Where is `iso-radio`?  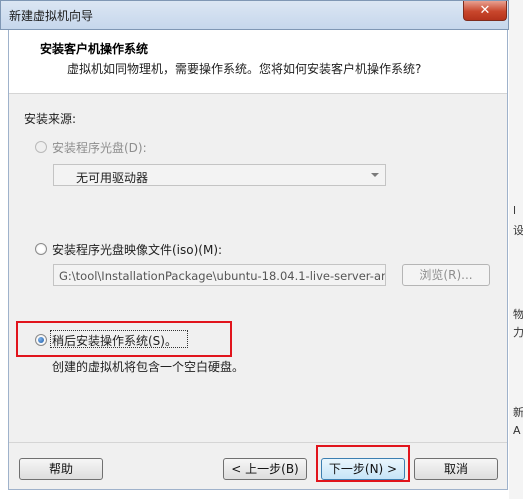
iso-radio is located at coordinates (41, 249).